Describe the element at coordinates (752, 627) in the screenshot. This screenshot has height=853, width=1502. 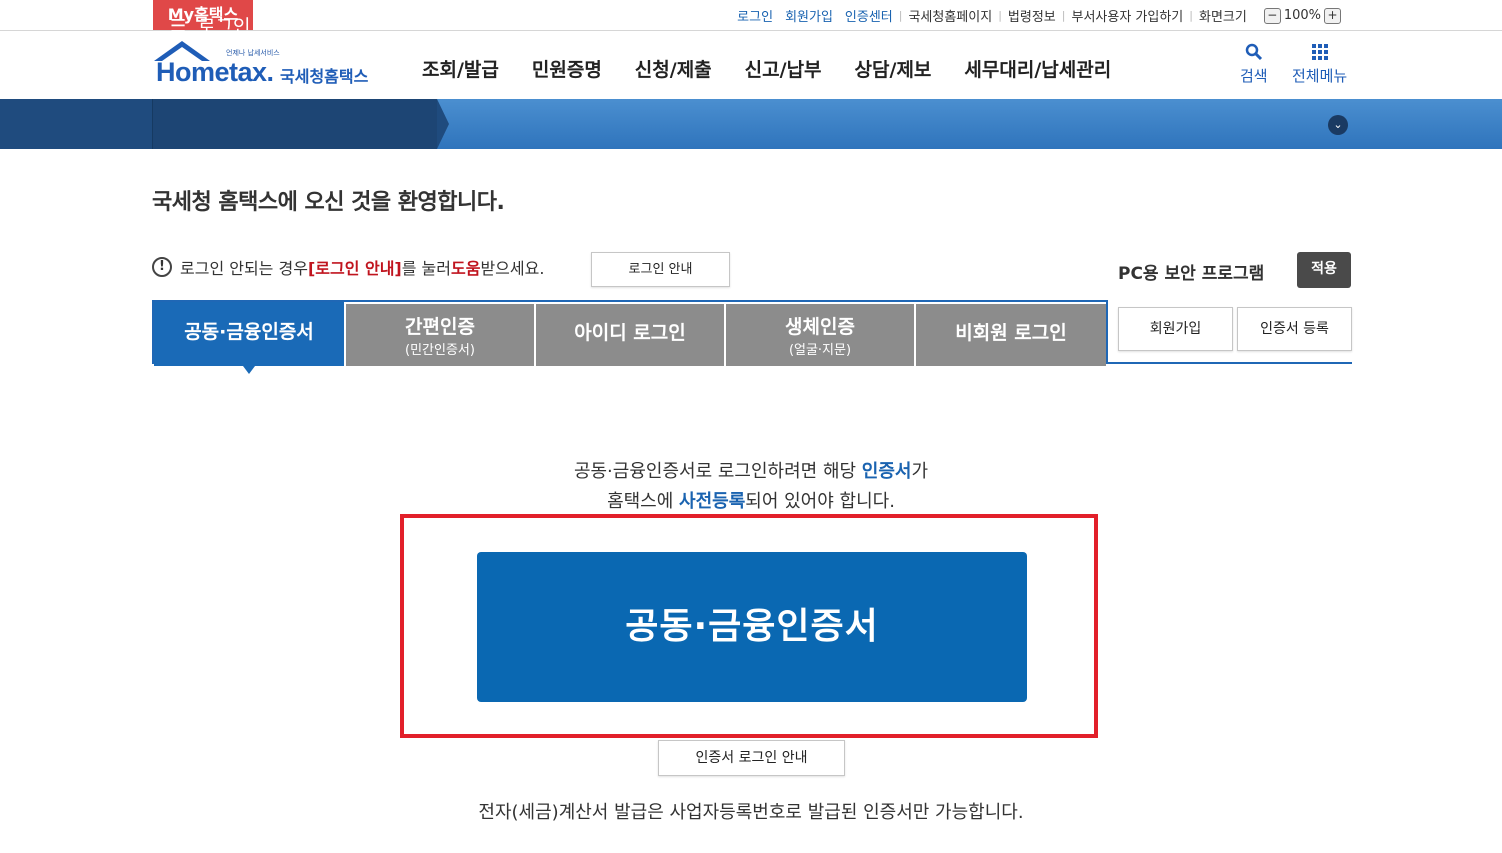
I see `joint-financial-cert-login-button: 공동·금융인증서` at that location.